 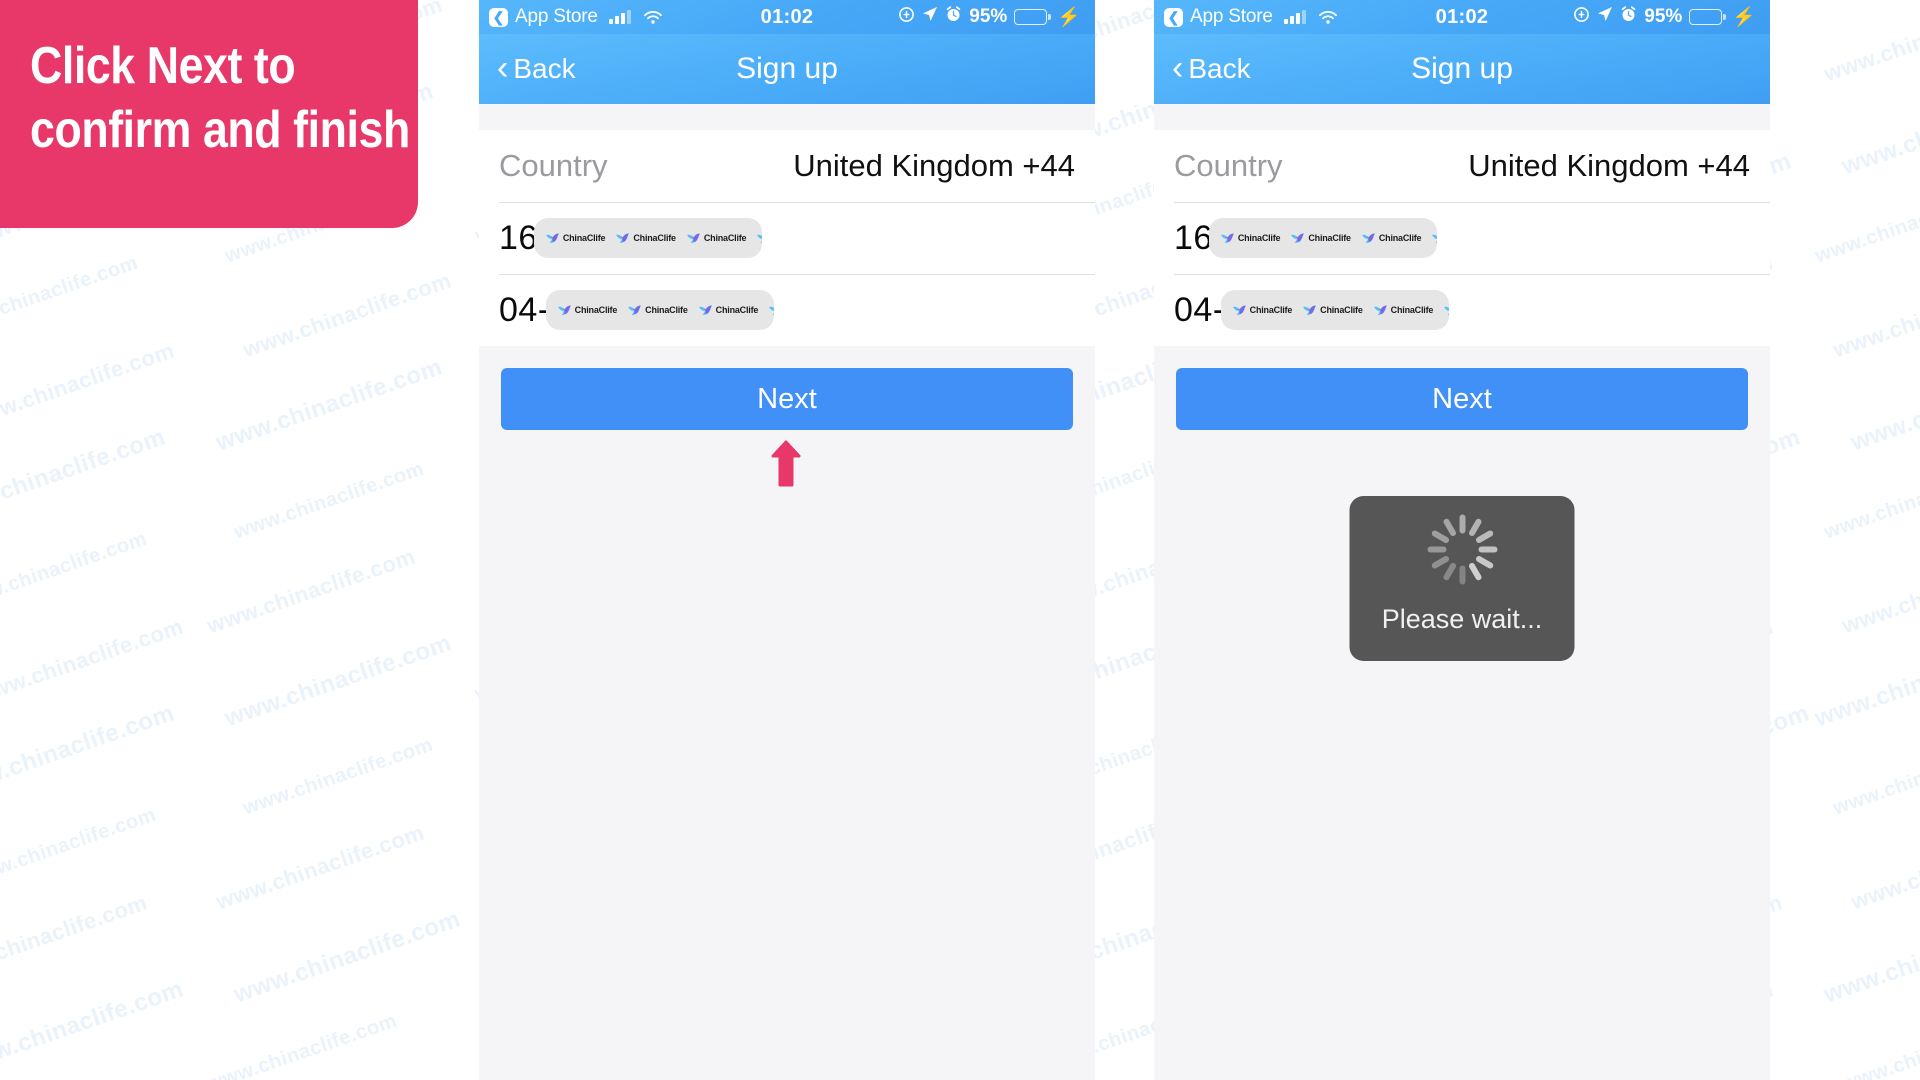 What do you see at coordinates (163, 66) in the screenshot?
I see `callout-line-1: Click Next to` at bounding box center [163, 66].